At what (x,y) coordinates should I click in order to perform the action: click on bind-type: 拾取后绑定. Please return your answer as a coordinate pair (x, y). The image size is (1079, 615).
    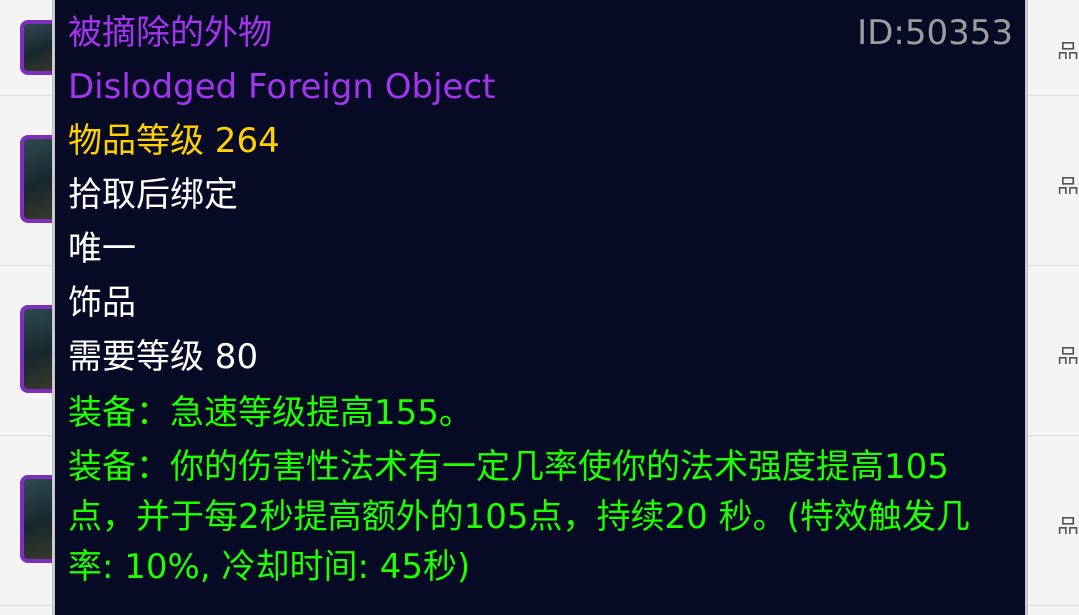
    Looking at the image, I should click on (153, 195).